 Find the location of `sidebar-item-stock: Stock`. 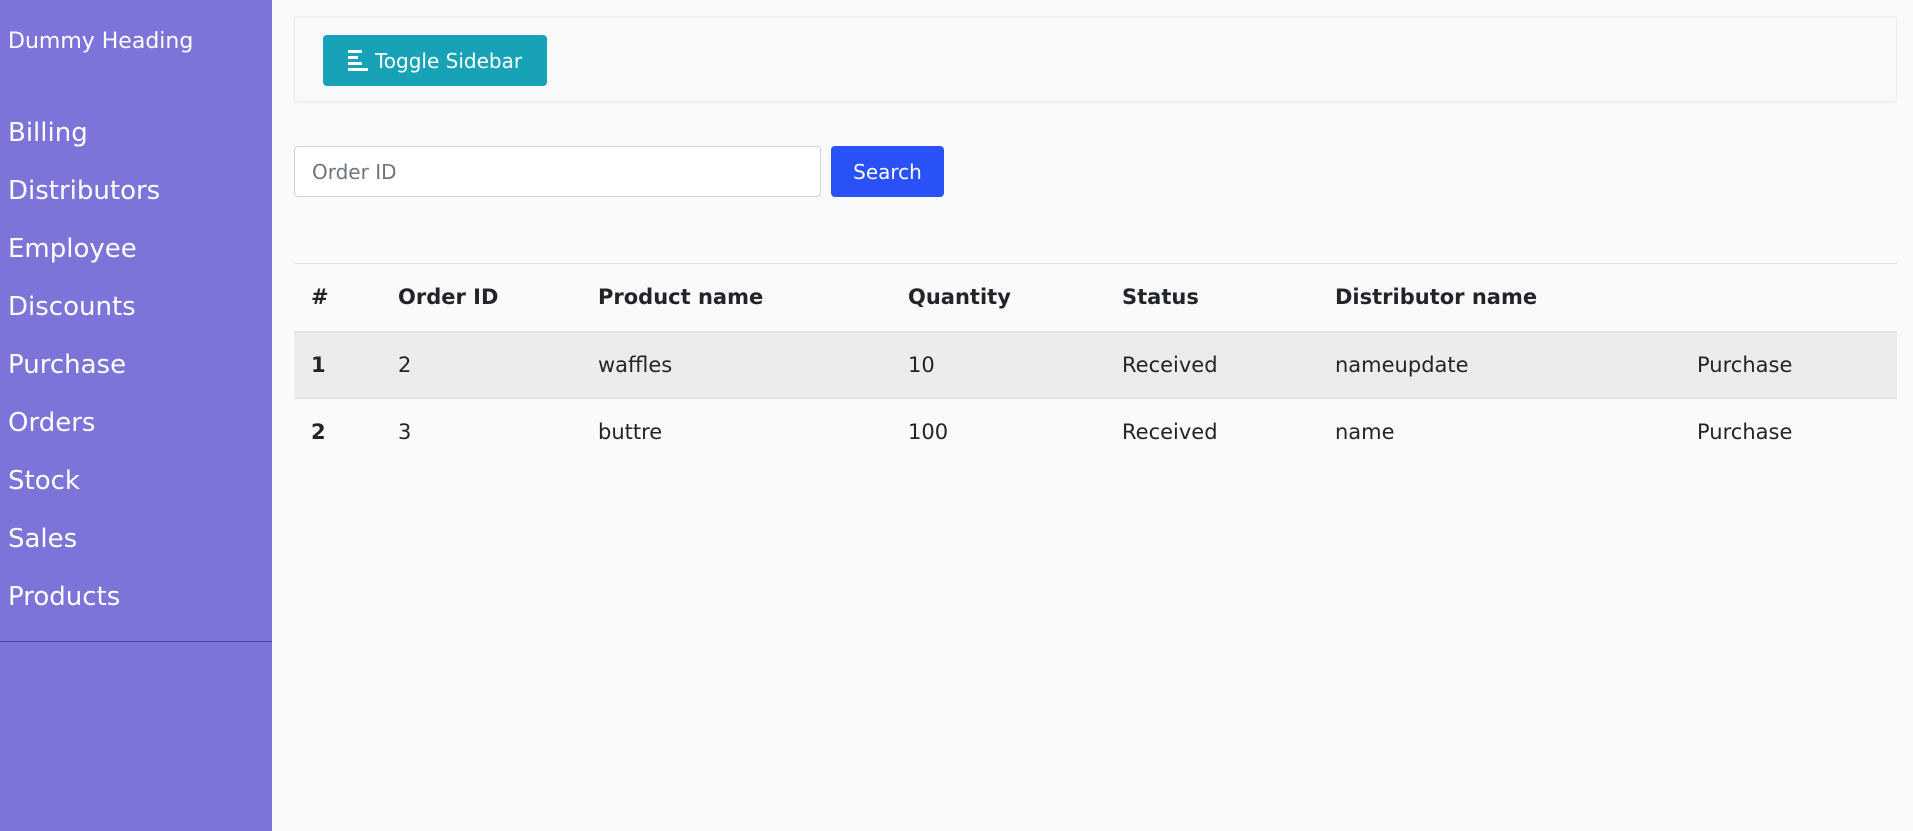

sidebar-item-stock: Stock is located at coordinates (136, 481).